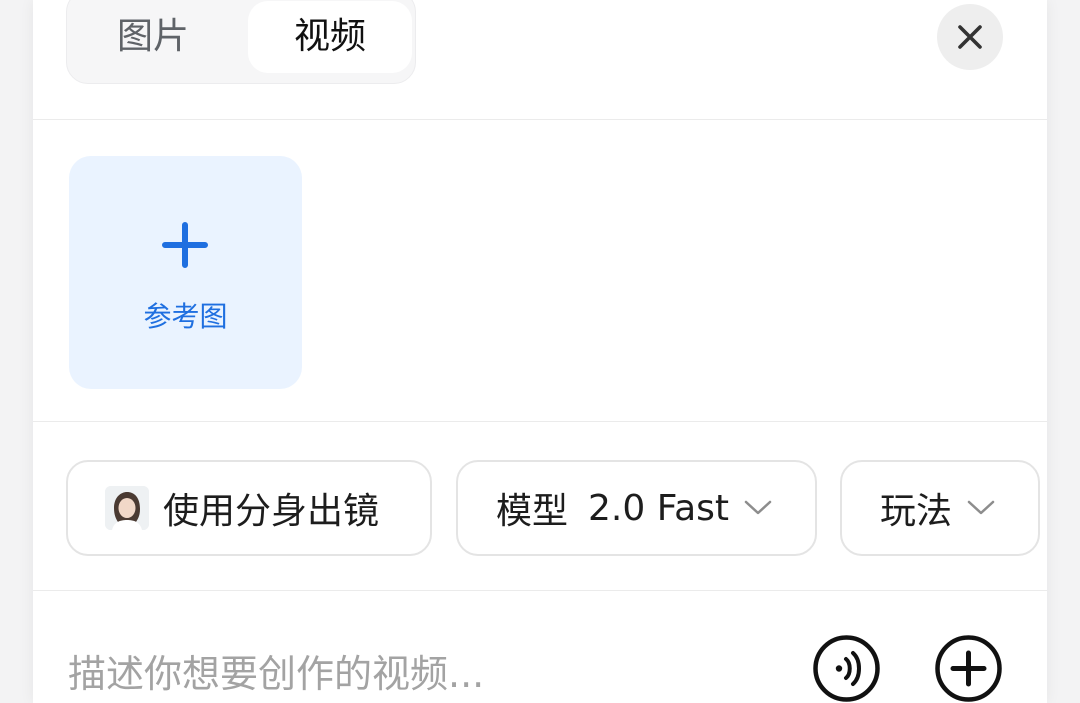 Image resolution: width=1080 pixels, height=703 pixels. I want to click on tab-image-label: 图片, so click(152, 36).